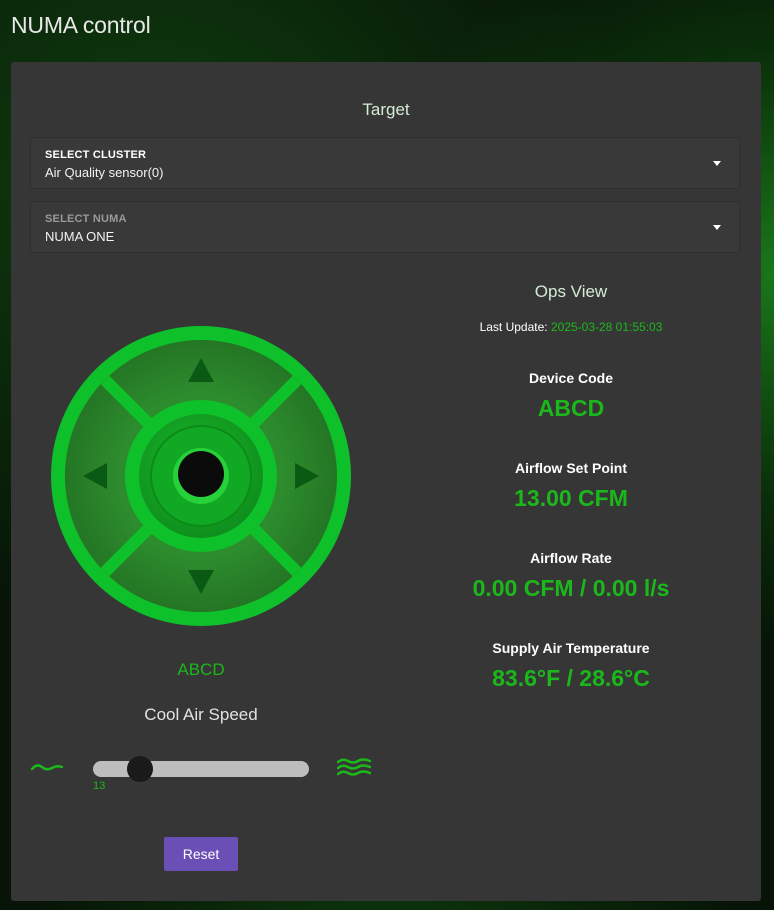  I want to click on speed-slider-thumb, so click(140, 769).